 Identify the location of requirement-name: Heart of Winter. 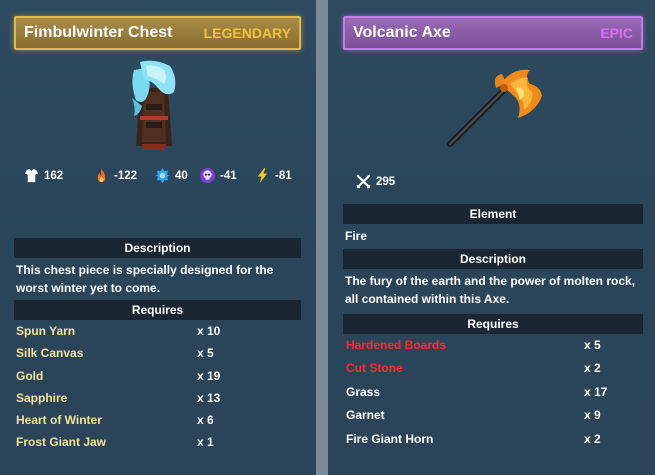
(59, 420).